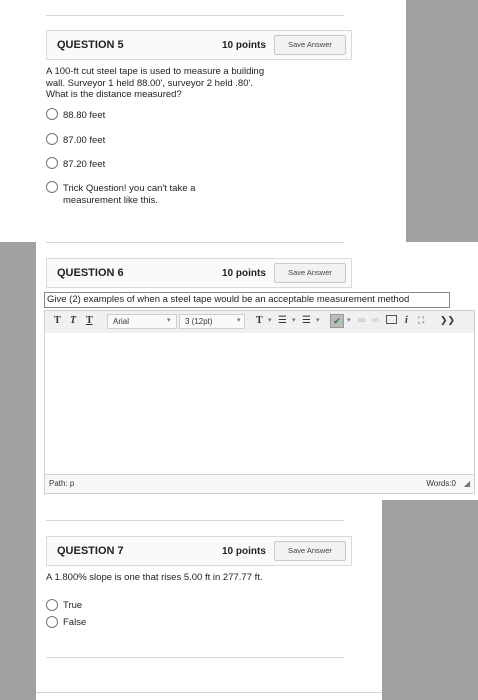 This screenshot has height=700, width=478. What do you see at coordinates (199, 551) in the screenshot?
I see `question-7-header: QUESTION 7 10 points Save Answer` at bounding box center [199, 551].